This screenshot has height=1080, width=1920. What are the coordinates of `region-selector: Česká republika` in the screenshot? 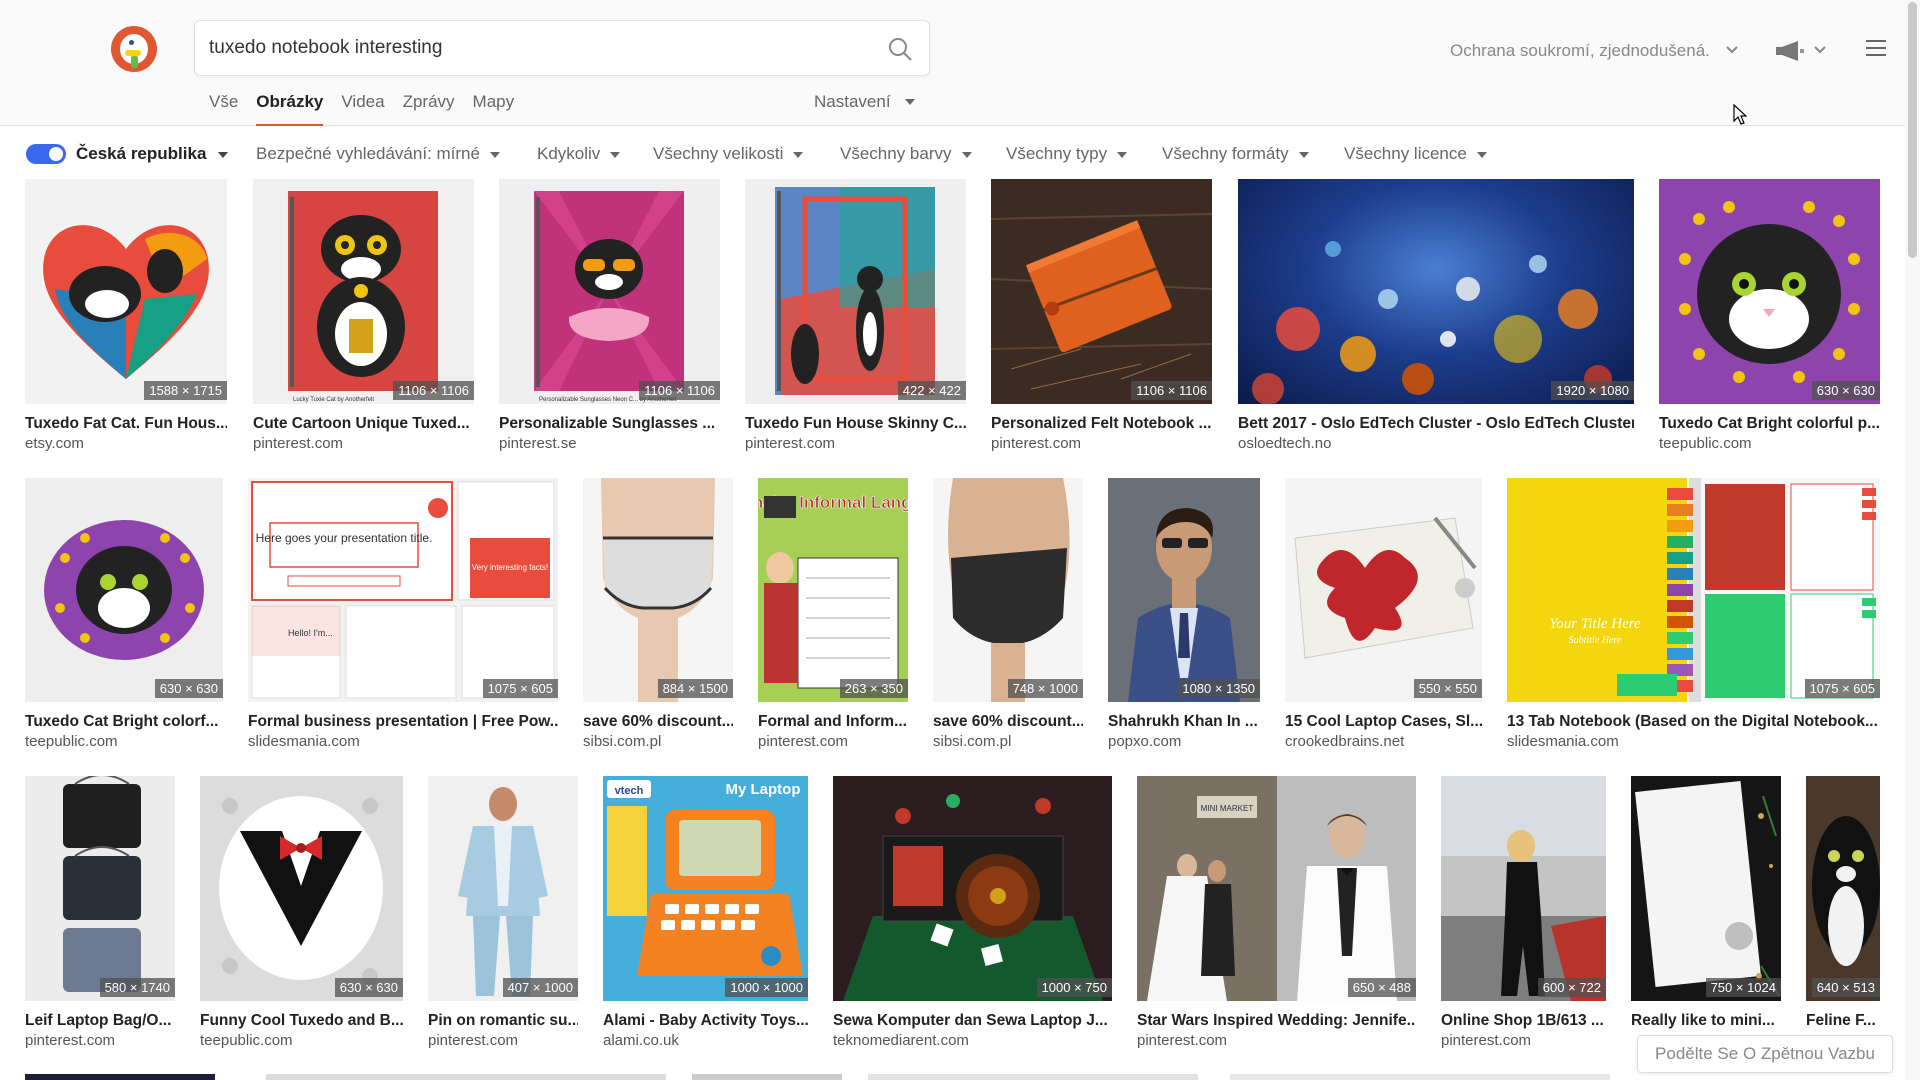 It's located at (141, 154).